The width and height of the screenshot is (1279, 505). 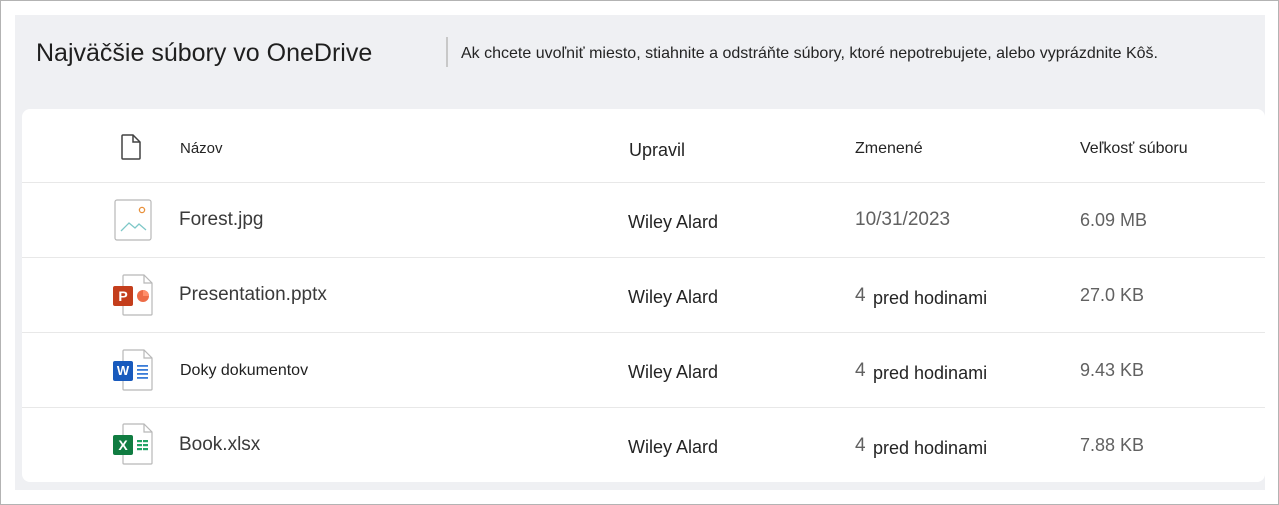 I want to click on file-size: 9.43 KB, so click(x=1112, y=370).